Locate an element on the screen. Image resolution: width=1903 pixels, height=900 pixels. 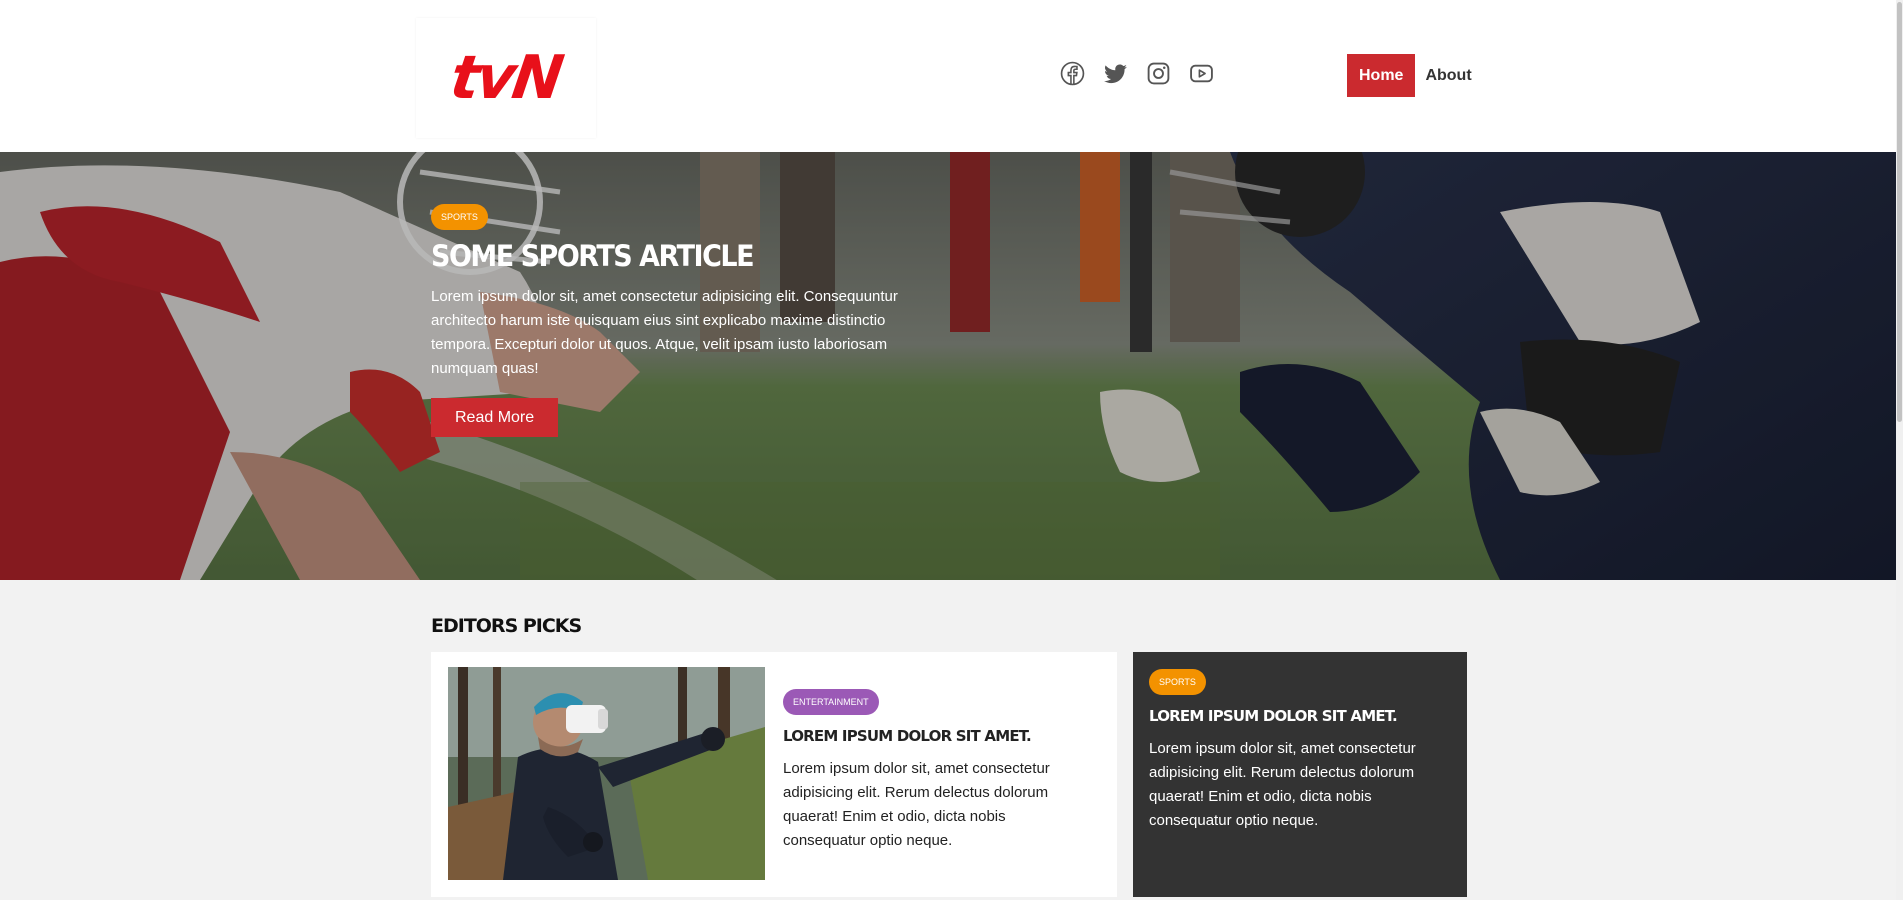
read-more-button: Read More is located at coordinates (495, 417).